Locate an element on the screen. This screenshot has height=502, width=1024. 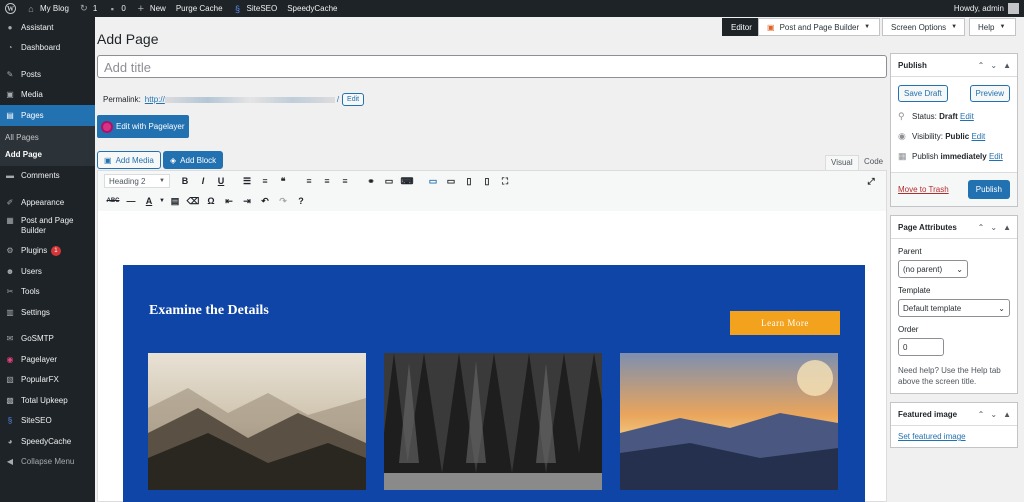
submenu-all-pages: All Pages is located at coordinates (47, 137).